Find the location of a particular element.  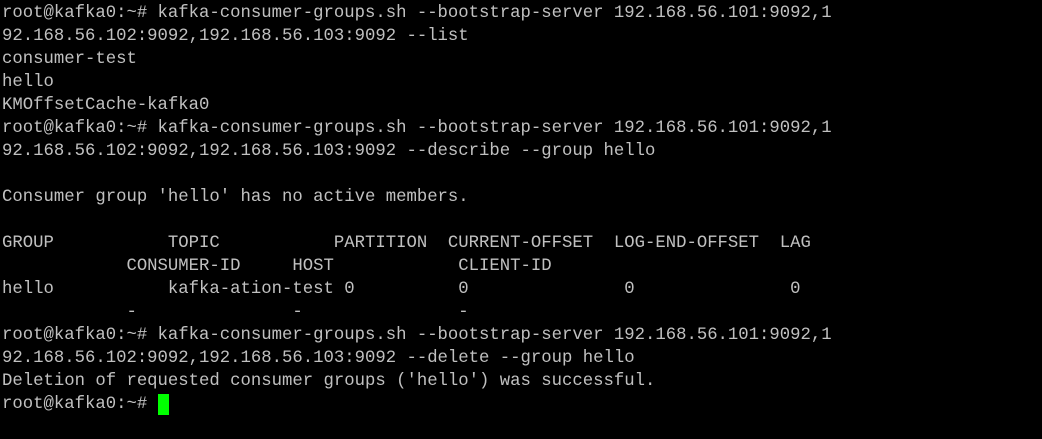

table-row: hello kafka-ation-test 0 0 0 0 is located at coordinates (401, 289).